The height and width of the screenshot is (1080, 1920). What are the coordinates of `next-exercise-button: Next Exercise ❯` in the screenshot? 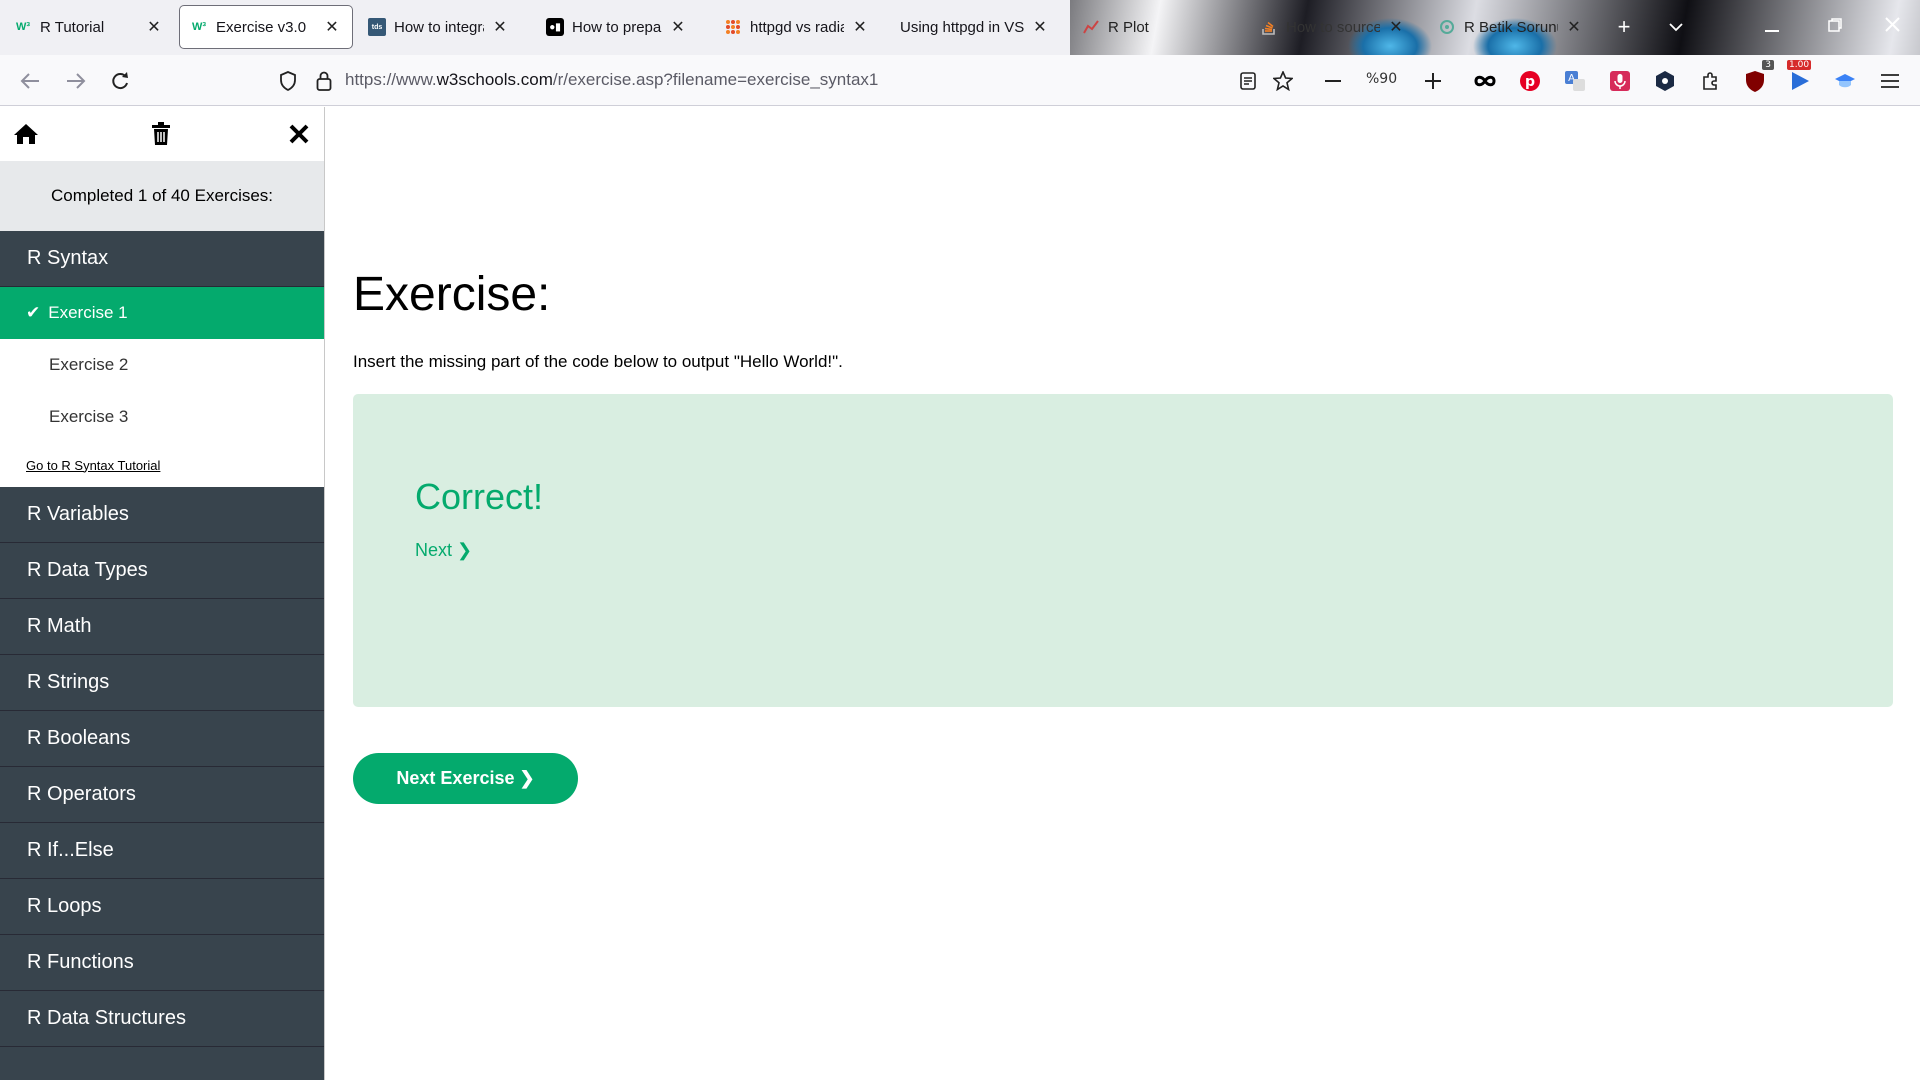 It's located at (465, 778).